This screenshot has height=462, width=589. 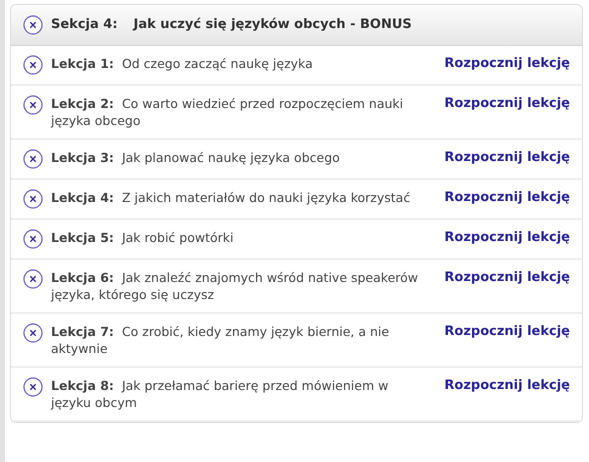 I want to click on lesson-title: Lekcja 8: Jak przełamać barierę przed mówieniem w języku obcym, so click(x=220, y=394).